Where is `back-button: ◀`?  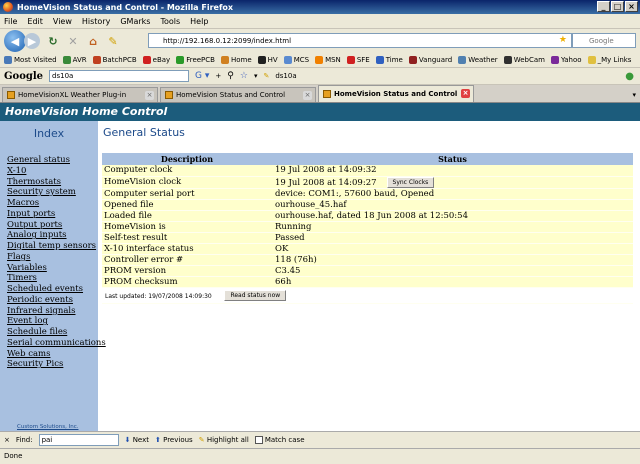 back-button: ◀ is located at coordinates (15, 41).